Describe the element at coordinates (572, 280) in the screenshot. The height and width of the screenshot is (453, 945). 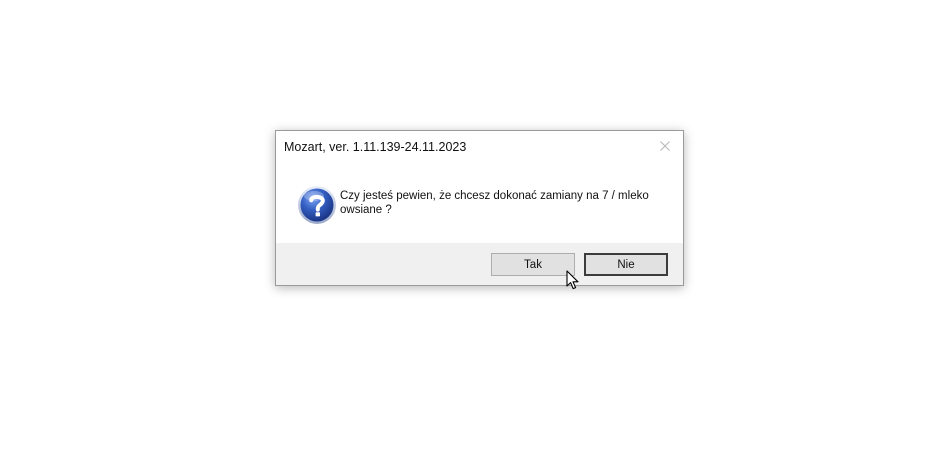
I see `mouse-cursor-icon` at that location.